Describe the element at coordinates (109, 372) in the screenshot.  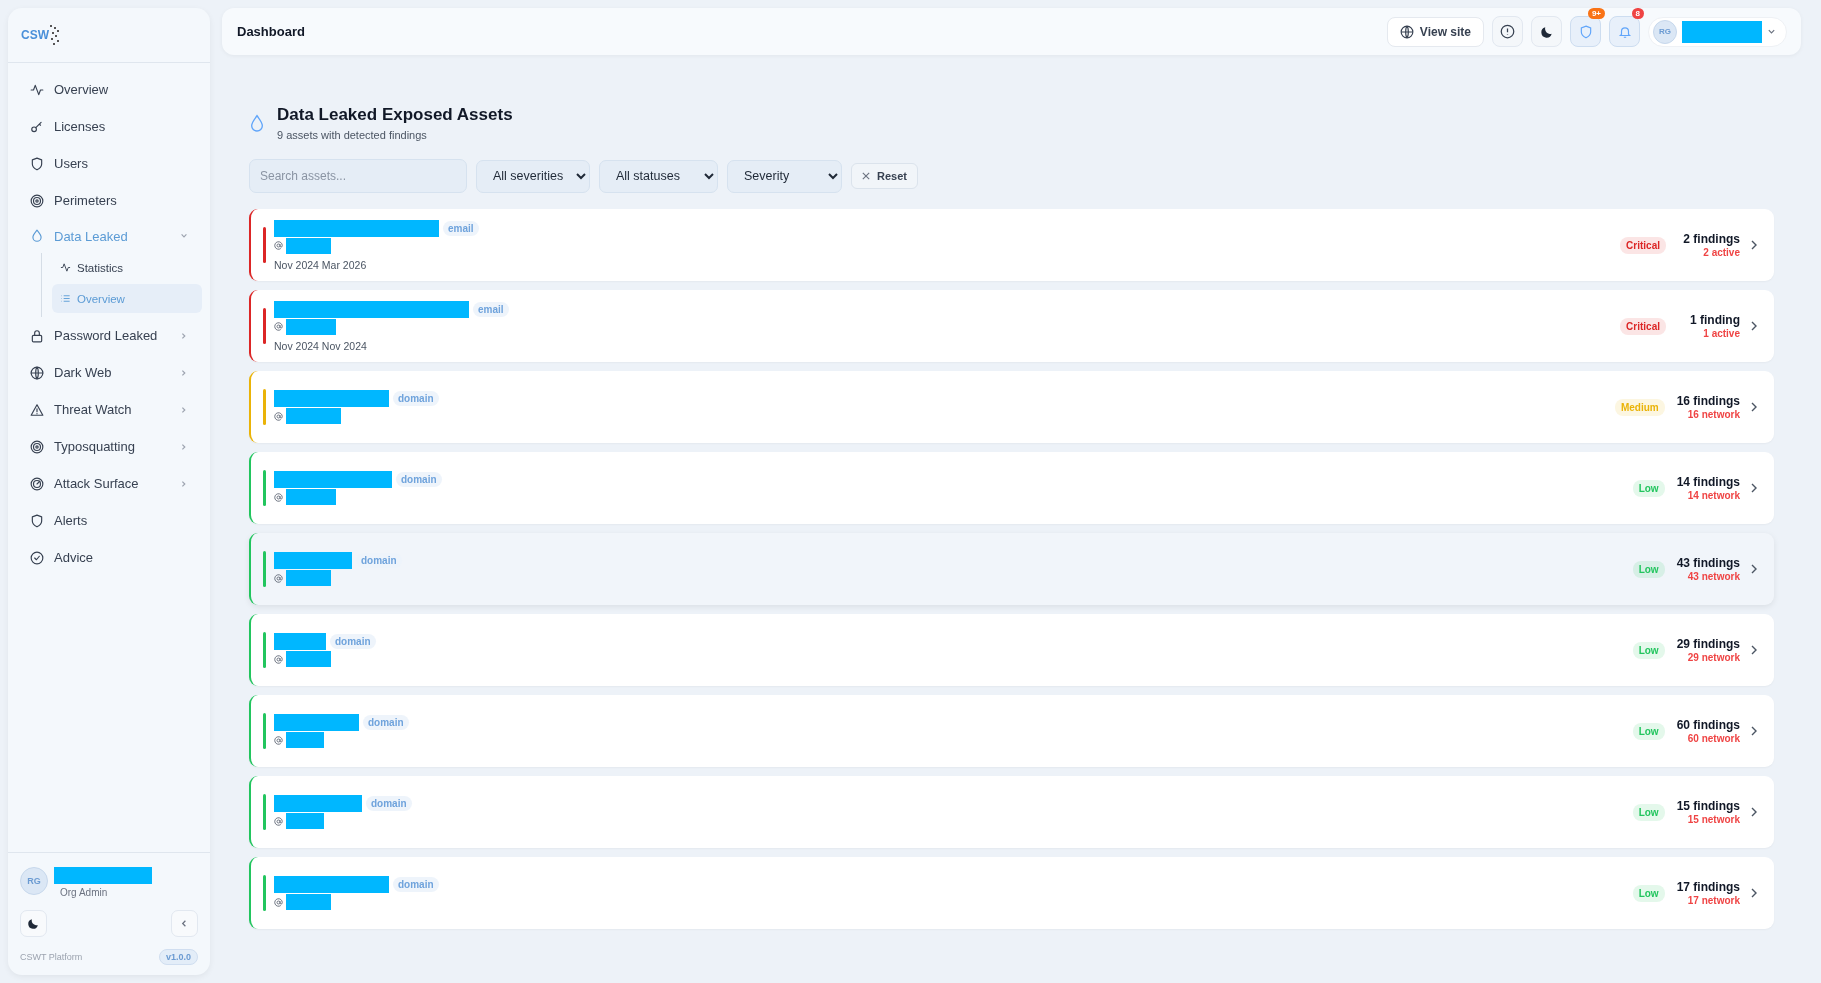
I see `nav-item: Dark Web` at that location.